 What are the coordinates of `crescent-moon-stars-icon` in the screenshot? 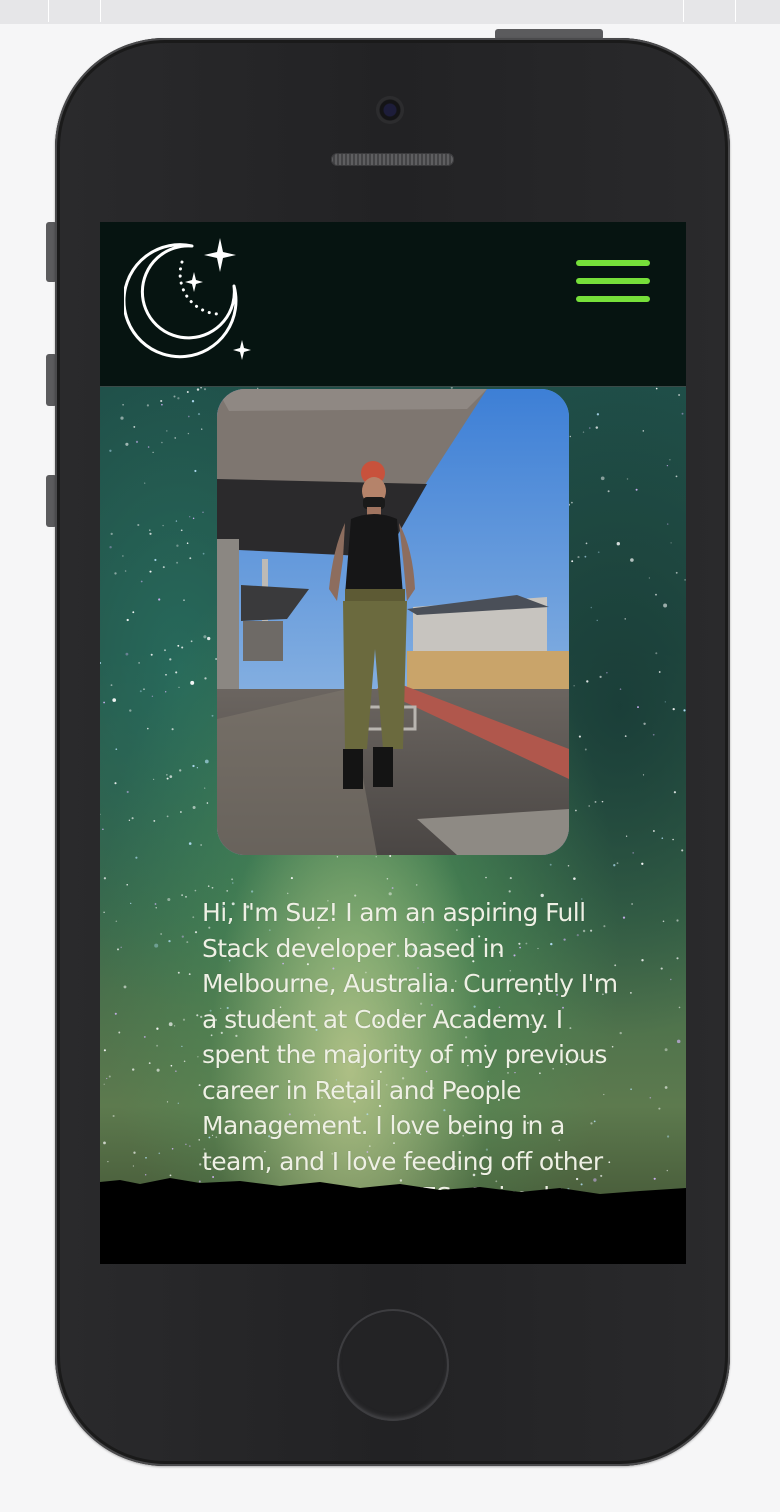 It's located at (189, 296).